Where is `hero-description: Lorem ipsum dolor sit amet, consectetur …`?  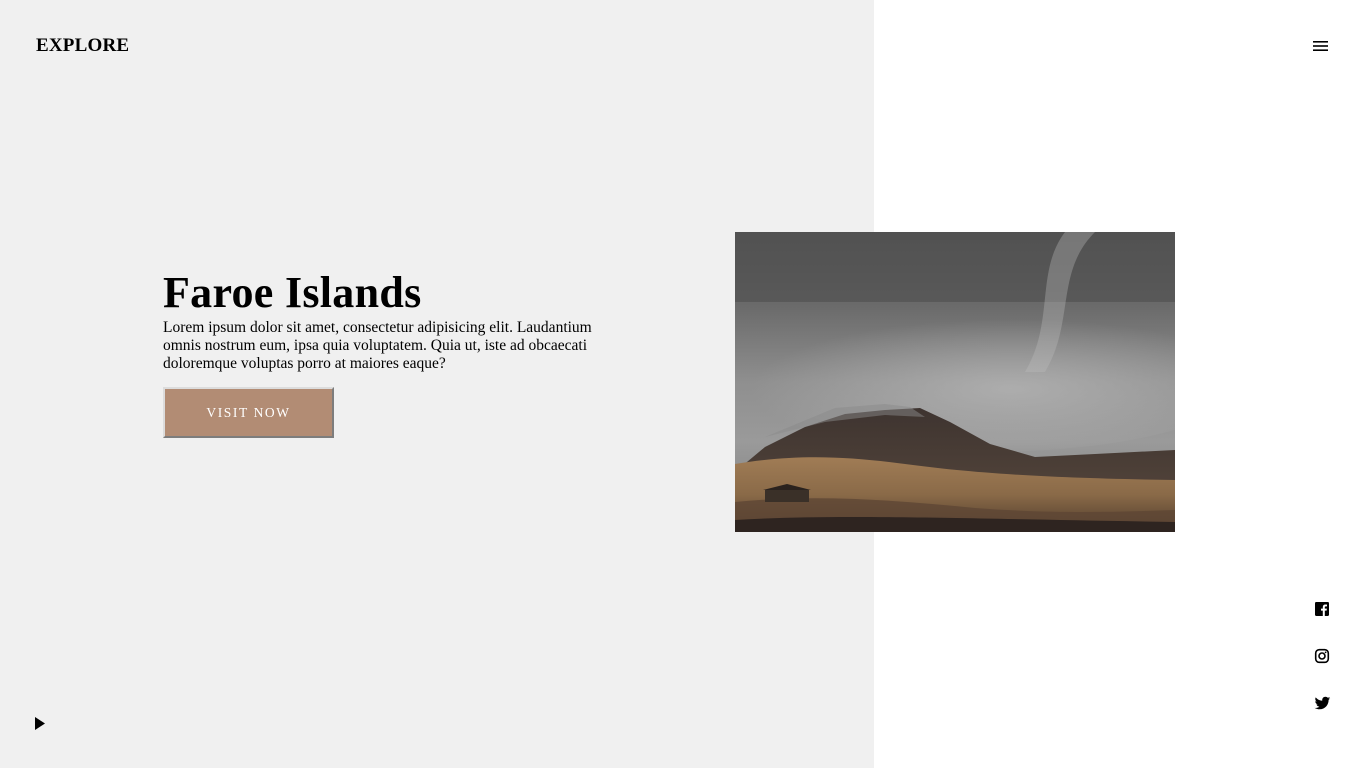
hero-description: Lorem ipsum dolor sit amet, consectetur … is located at coordinates (377, 345).